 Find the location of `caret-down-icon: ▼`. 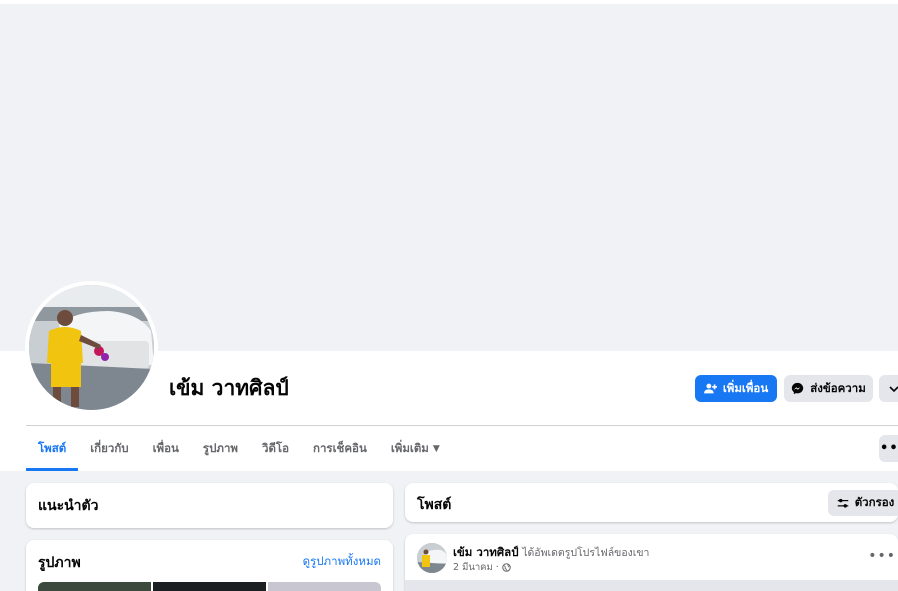

caret-down-icon: ▼ is located at coordinates (436, 448).